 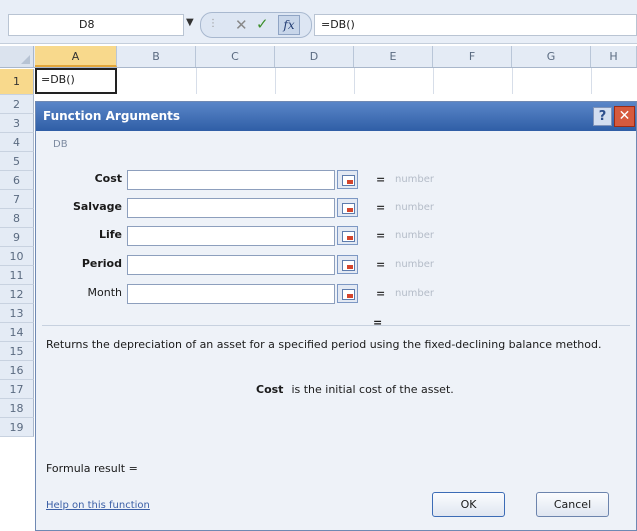 I want to click on row-header-15: 15, so click(x=17, y=351).